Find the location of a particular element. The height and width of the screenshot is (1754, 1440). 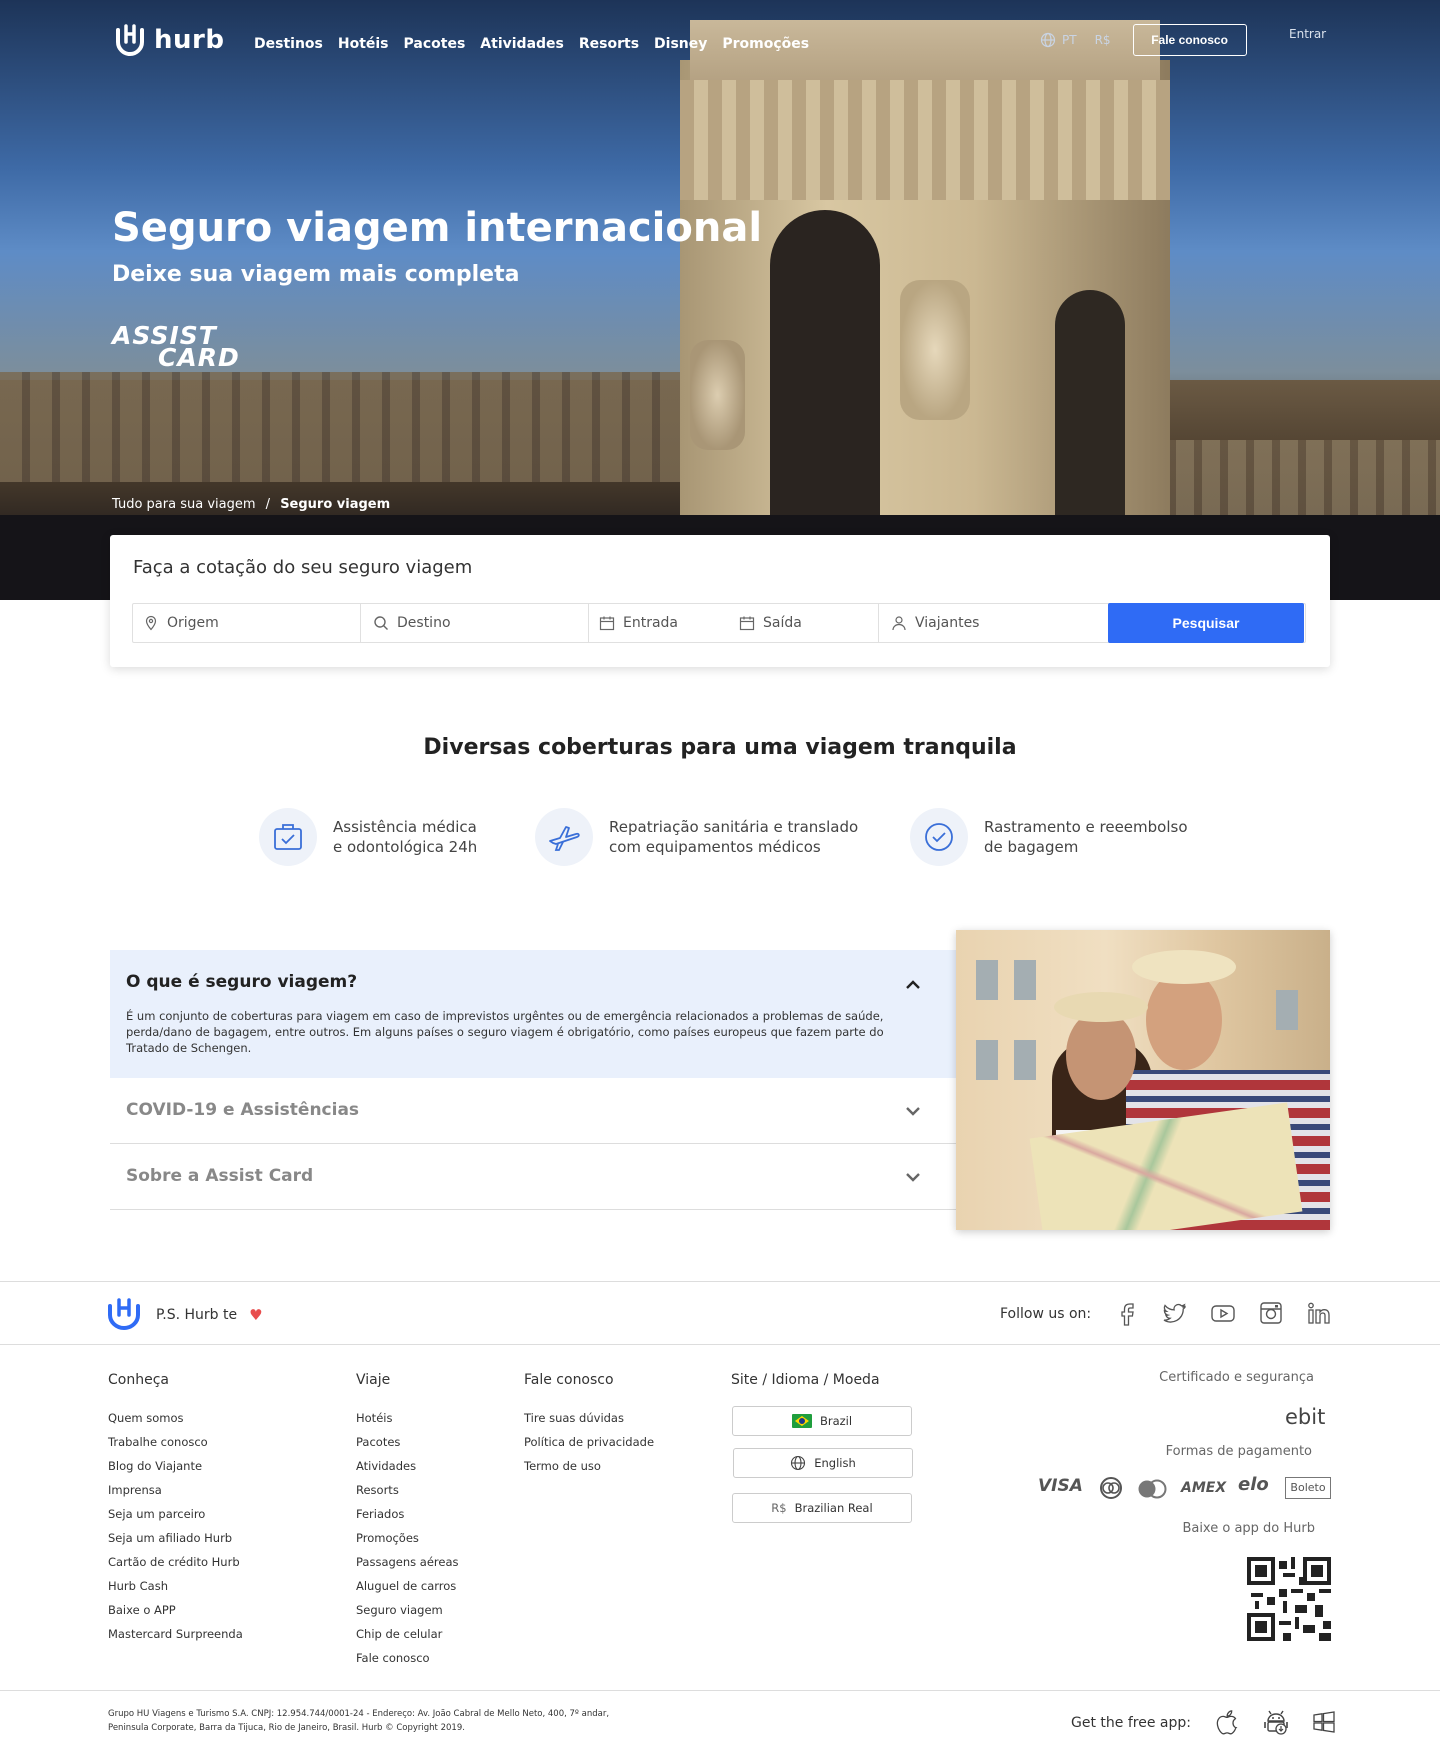

checkout-placeholder: Saída is located at coordinates (782, 623).